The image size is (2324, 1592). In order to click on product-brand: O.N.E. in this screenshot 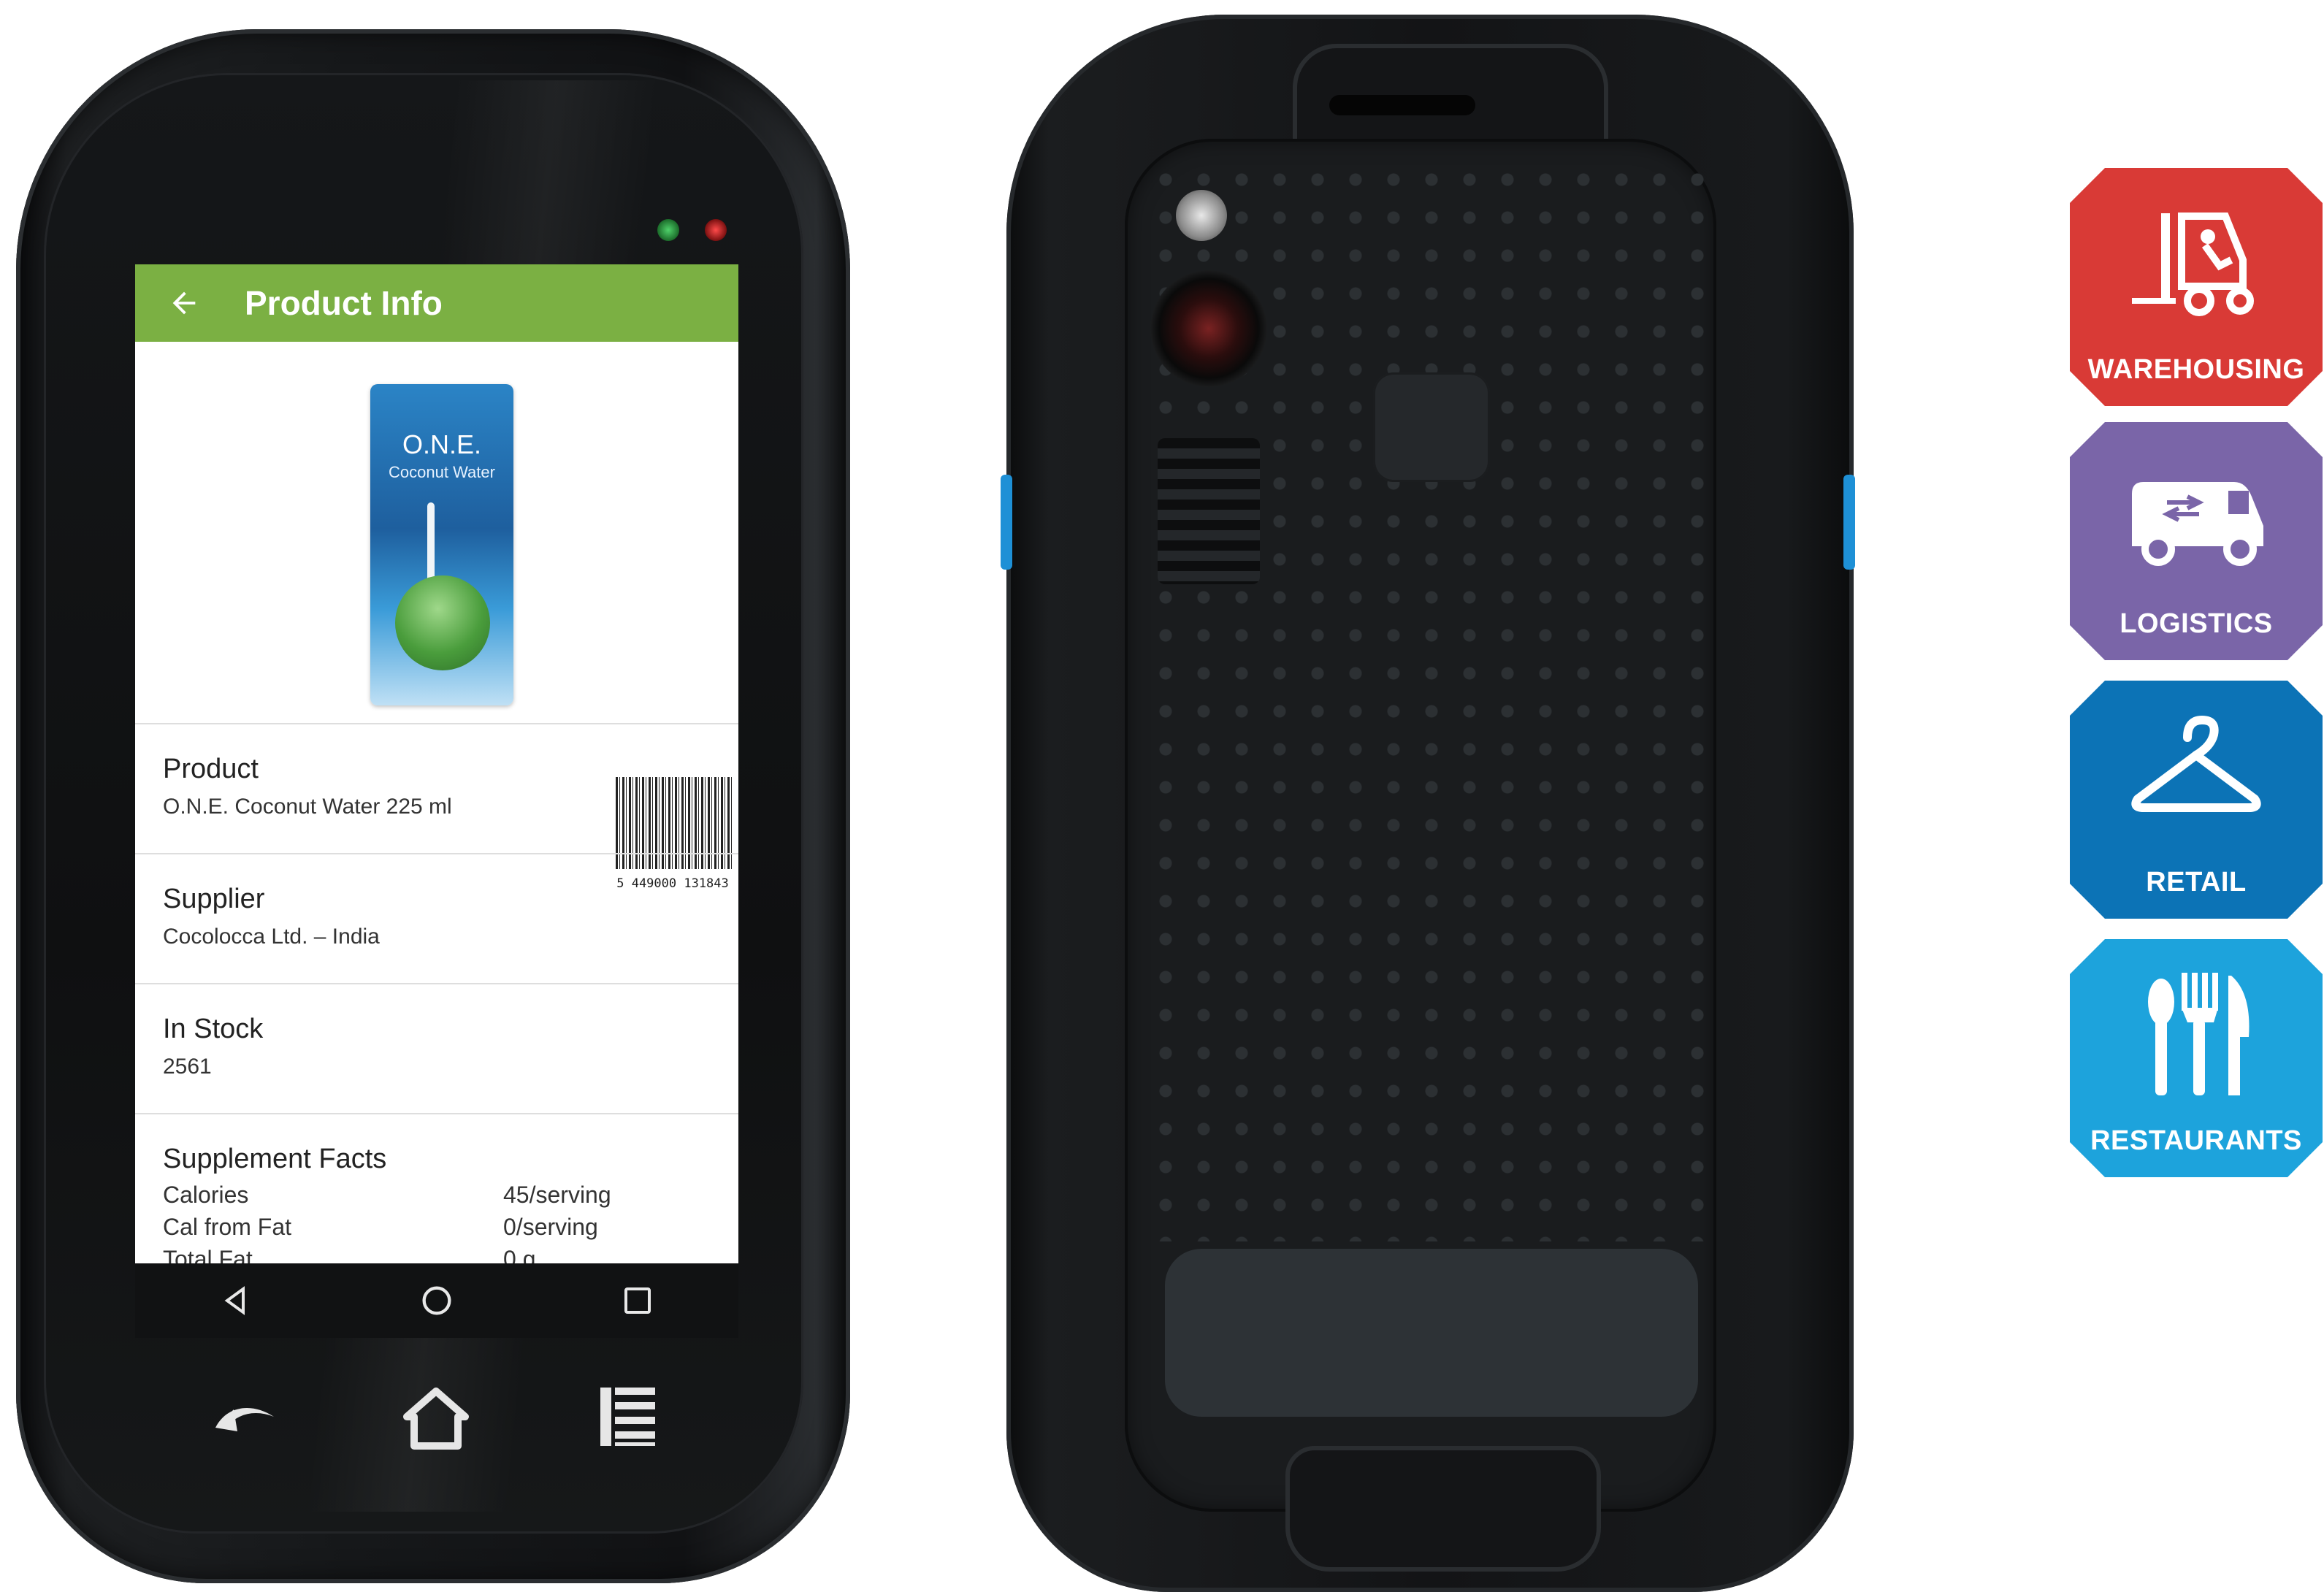, I will do `click(442, 444)`.